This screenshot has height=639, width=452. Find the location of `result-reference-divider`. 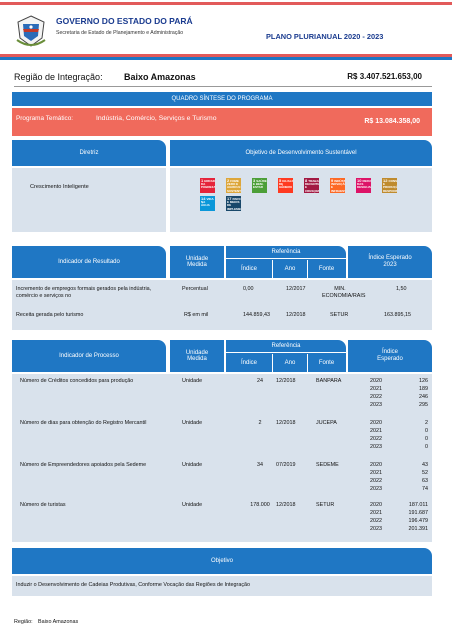

result-reference-divider is located at coordinates (286, 258).